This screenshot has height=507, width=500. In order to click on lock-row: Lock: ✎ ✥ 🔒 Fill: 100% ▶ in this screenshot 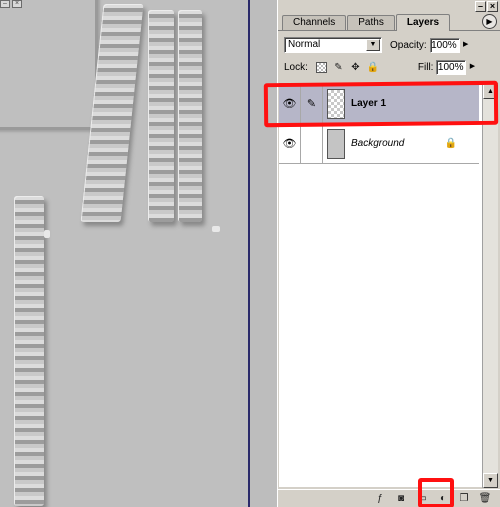, I will do `click(389, 67)`.